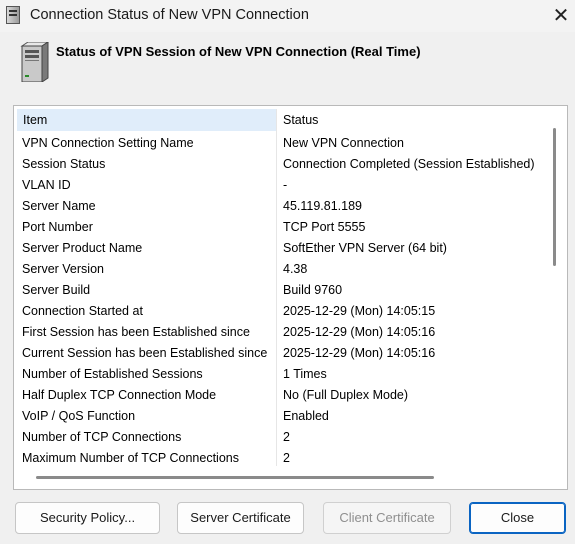 Image resolution: width=575 pixels, height=544 pixels. What do you see at coordinates (517, 518) in the screenshot?
I see `close-button: Close` at bounding box center [517, 518].